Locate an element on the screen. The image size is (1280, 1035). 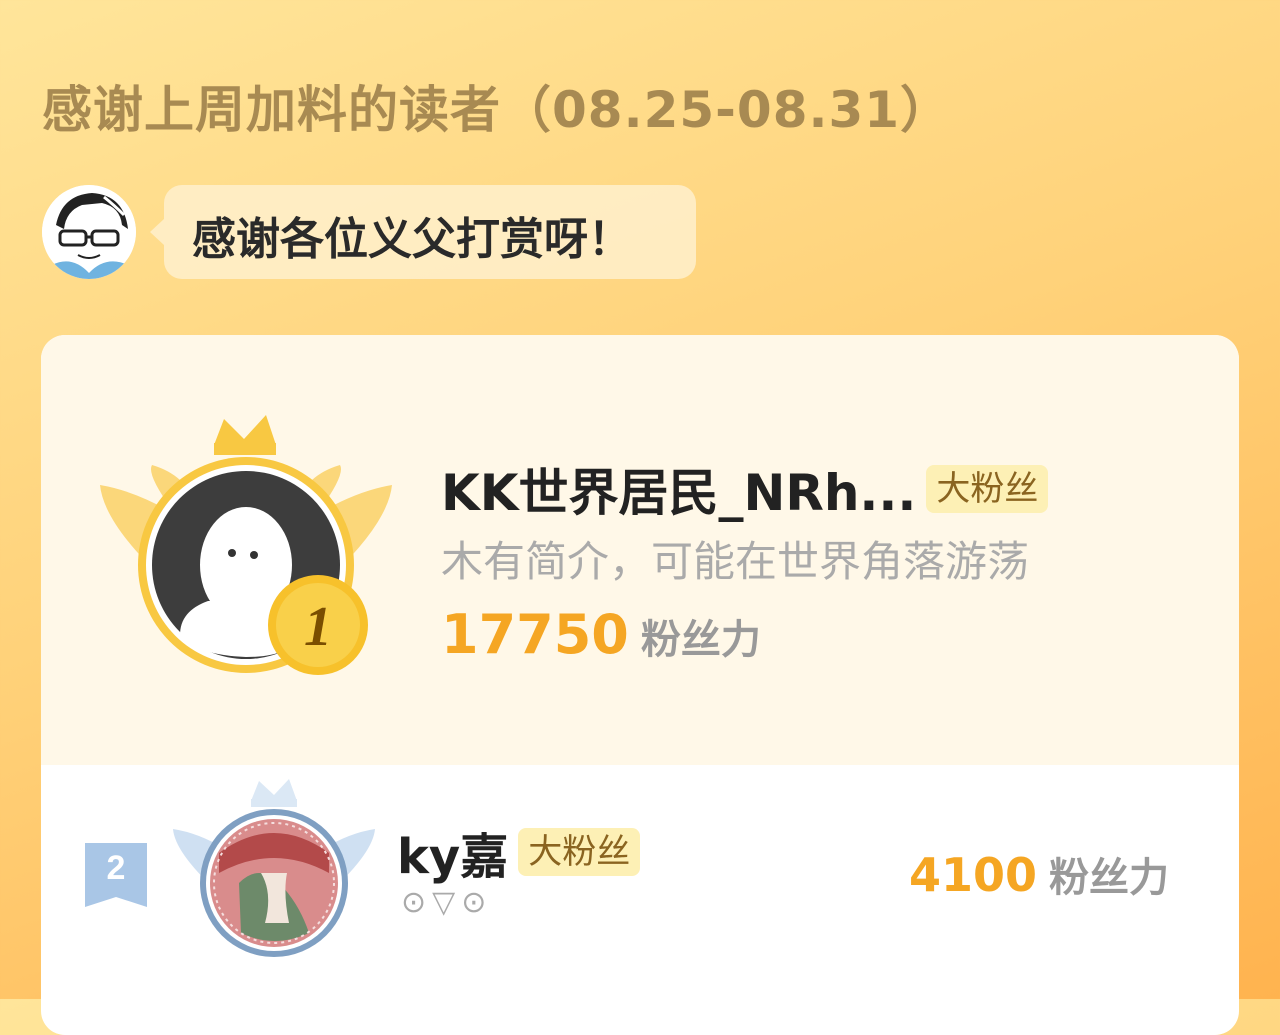
rank-2-name: ky嘉 is located at coordinates (452, 852).